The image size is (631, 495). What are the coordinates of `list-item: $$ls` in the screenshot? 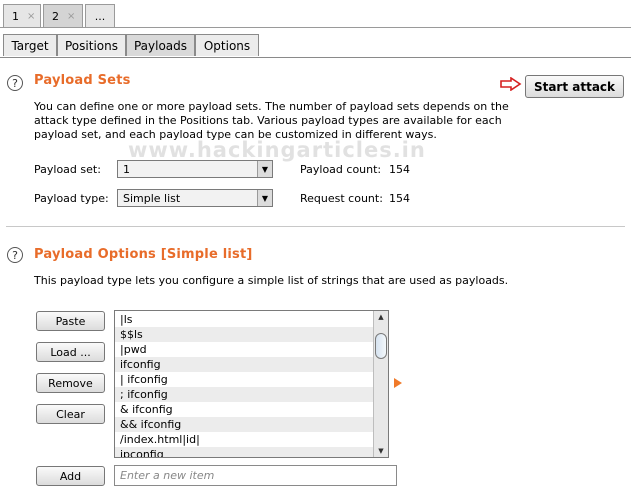 It's located at (244, 334).